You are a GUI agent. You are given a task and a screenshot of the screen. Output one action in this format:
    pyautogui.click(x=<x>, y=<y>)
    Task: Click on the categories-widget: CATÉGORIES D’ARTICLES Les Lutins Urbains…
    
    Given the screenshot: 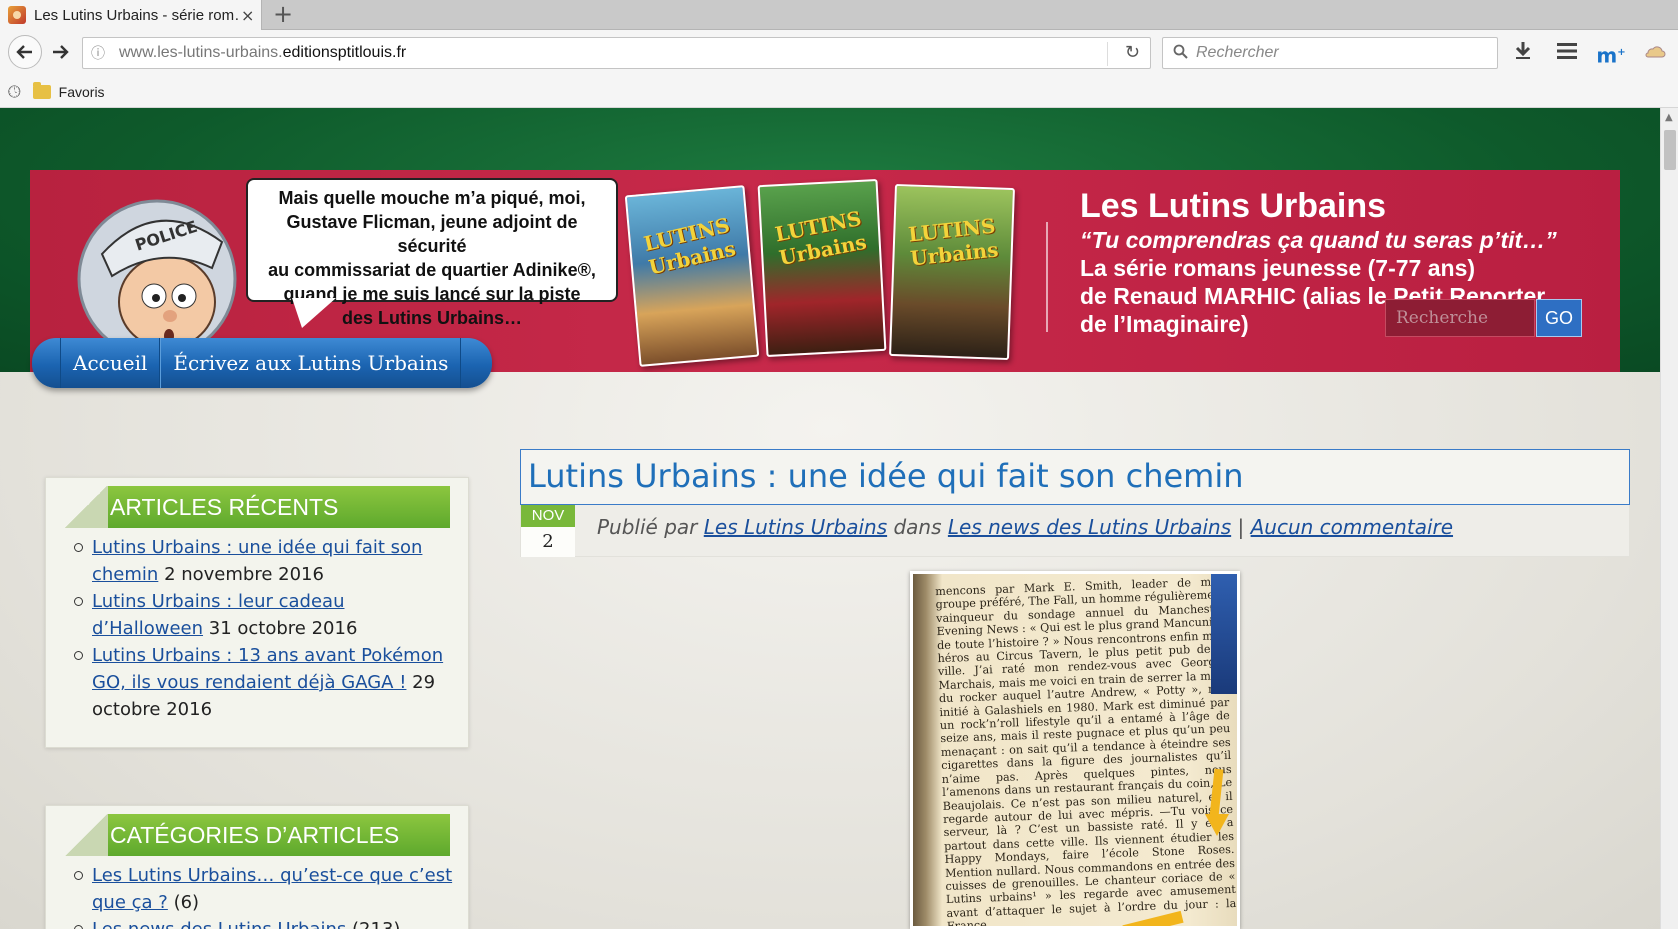 What is the action you would take?
    pyautogui.click(x=257, y=867)
    